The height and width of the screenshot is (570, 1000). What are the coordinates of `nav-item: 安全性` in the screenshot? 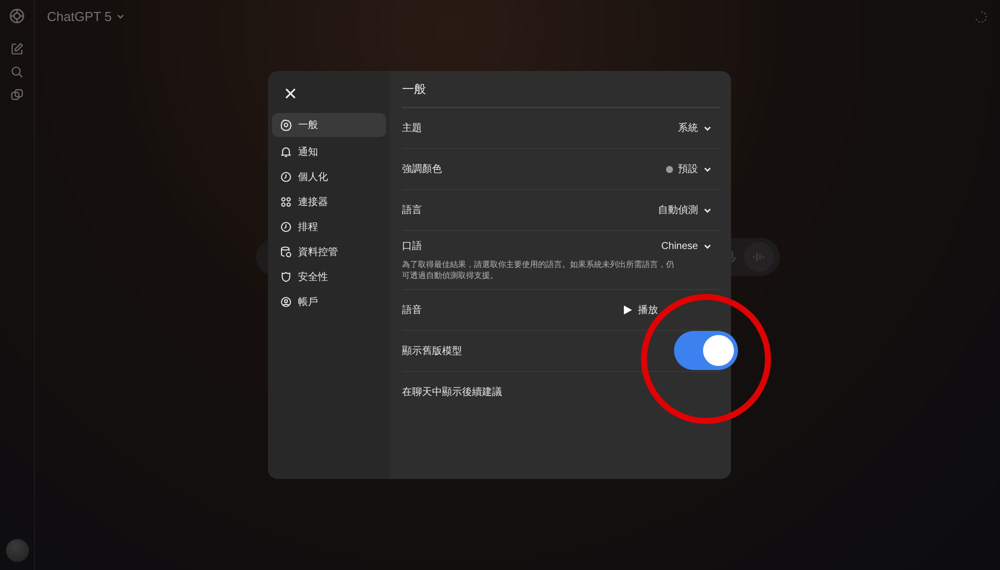 It's located at (329, 276).